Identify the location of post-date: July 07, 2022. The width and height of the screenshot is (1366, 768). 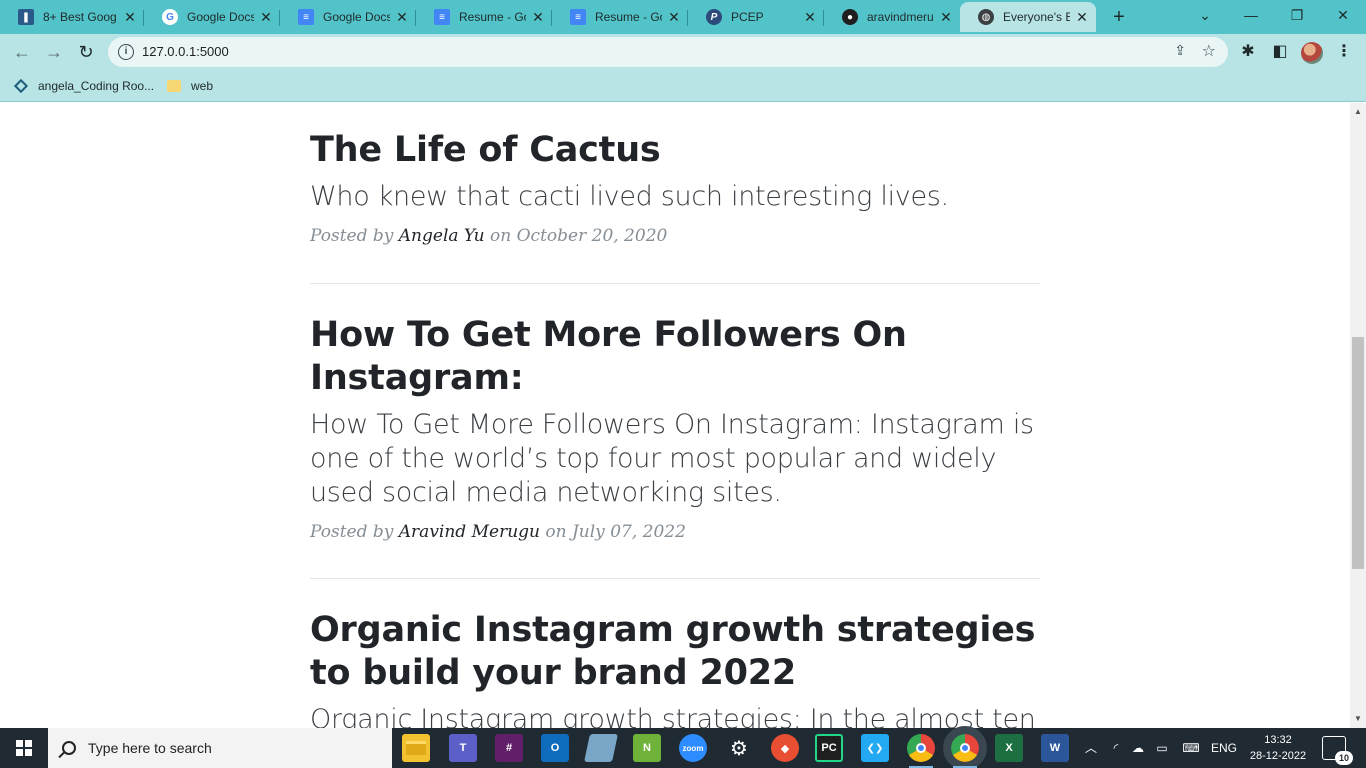
(628, 532).